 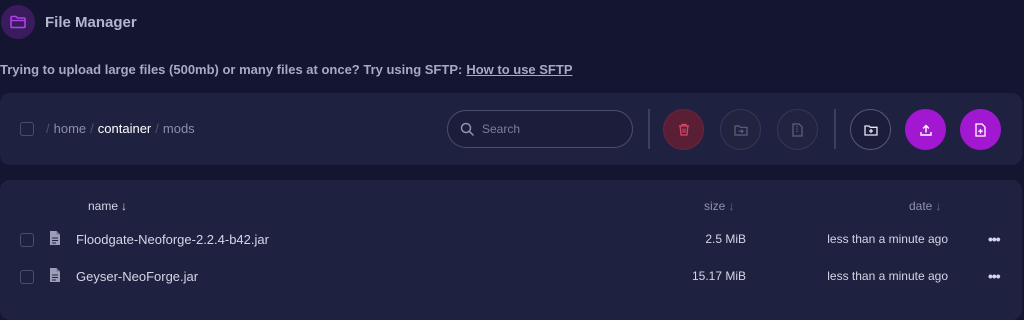 What do you see at coordinates (27, 129) in the screenshot?
I see `select-all-checkbox` at bounding box center [27, 129].